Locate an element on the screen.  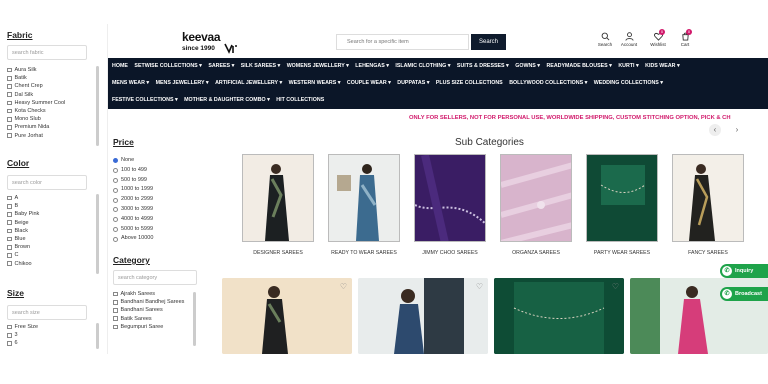
category-scrollbar is located at coordinates (194, 319).